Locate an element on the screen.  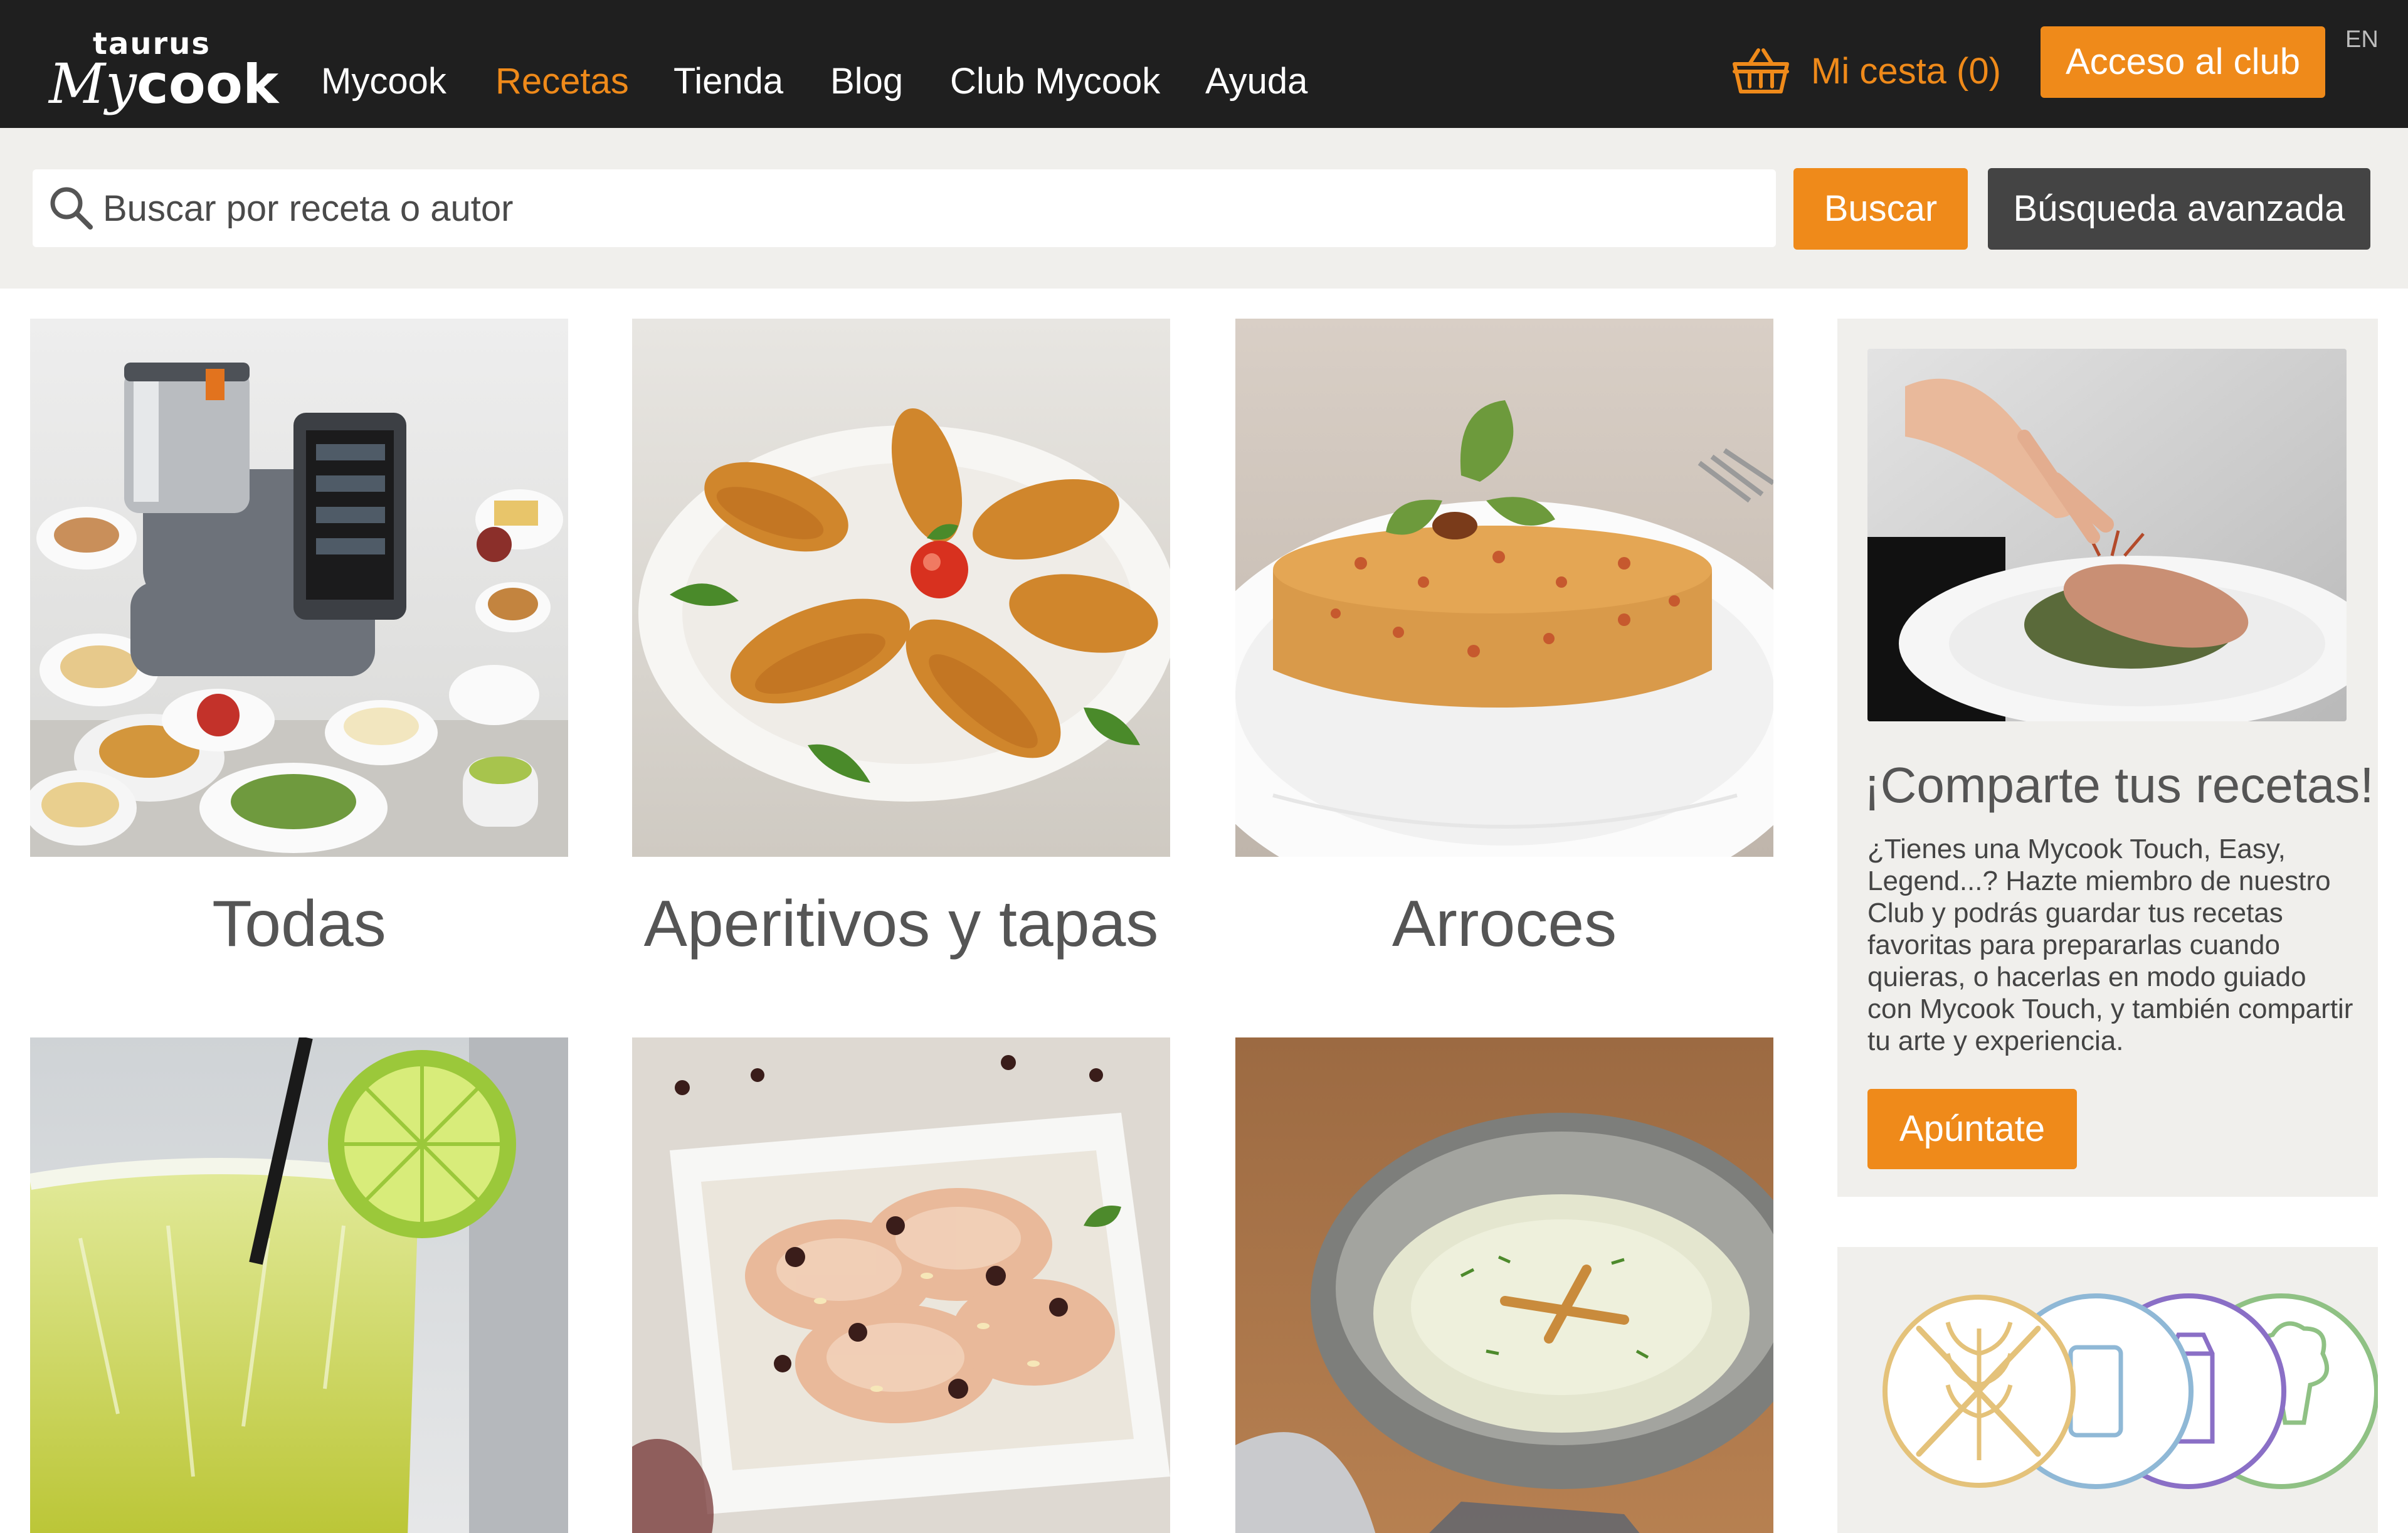
cream-soup-image is located at coordinates (1504, 1285).